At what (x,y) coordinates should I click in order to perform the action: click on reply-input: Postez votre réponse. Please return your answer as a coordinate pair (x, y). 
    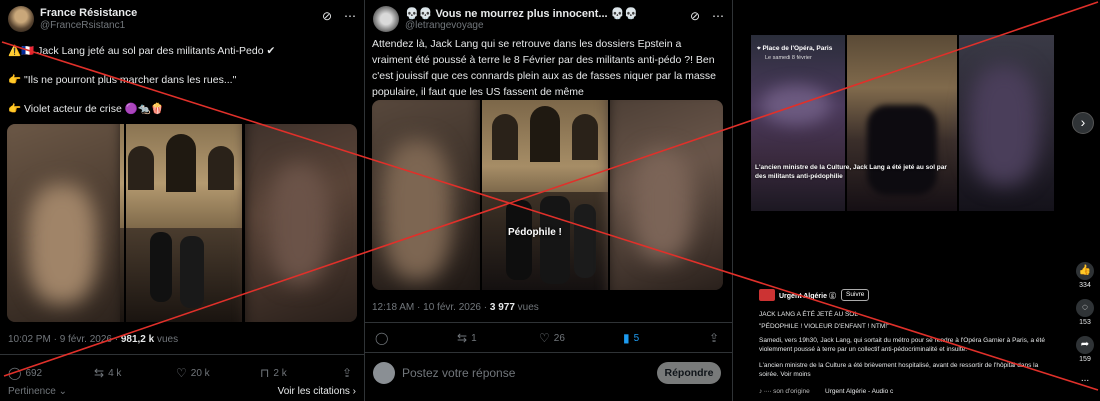
    Looking at the image, I should click on (458, 373).